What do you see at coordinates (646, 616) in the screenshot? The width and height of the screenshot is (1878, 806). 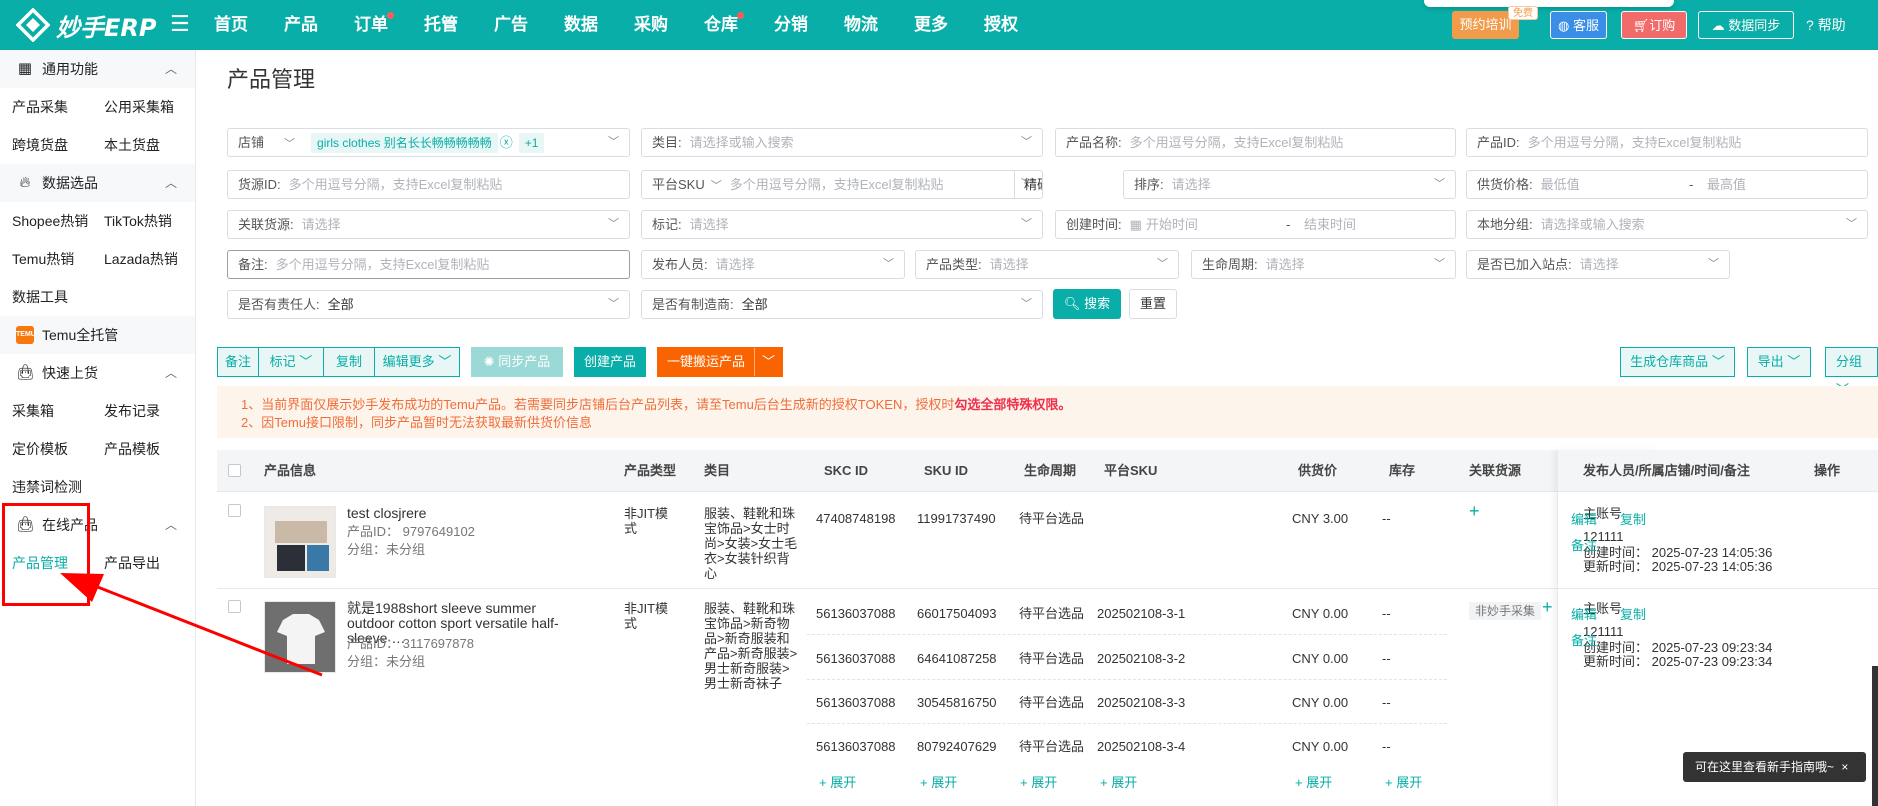 I see `product-type: 非JIT模式` at bounding box center [646, 616].